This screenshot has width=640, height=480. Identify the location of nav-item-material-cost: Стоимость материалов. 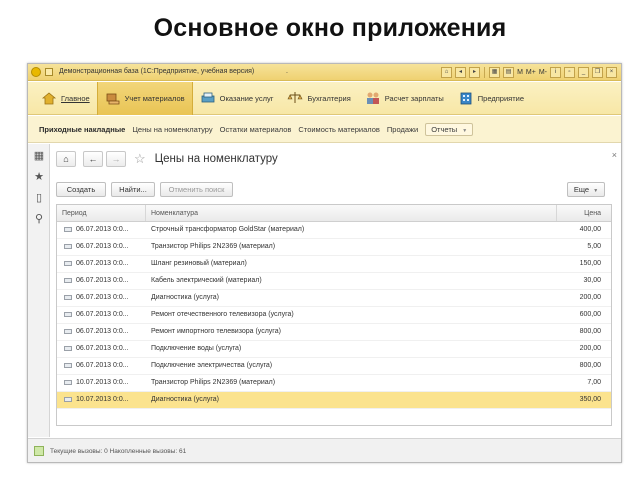
(338, 129).